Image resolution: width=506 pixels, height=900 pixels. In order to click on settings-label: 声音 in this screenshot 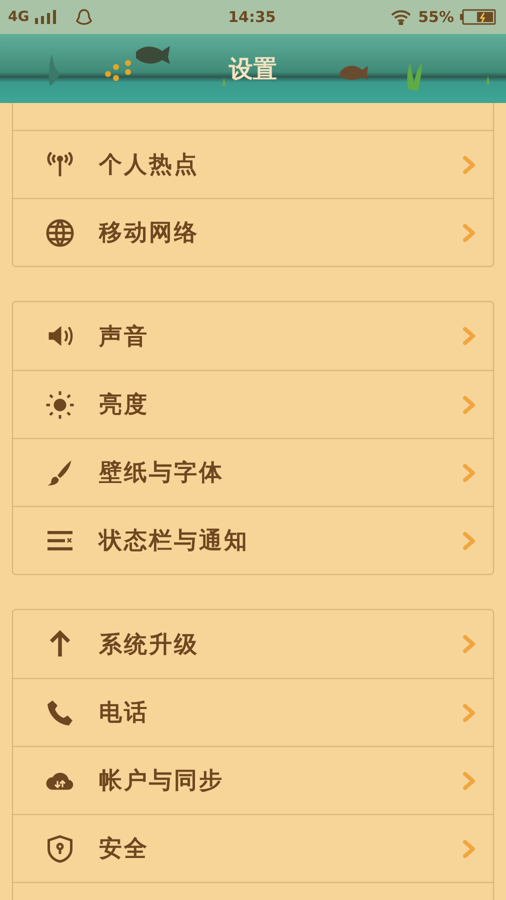, I will do `click(124, 337)`.